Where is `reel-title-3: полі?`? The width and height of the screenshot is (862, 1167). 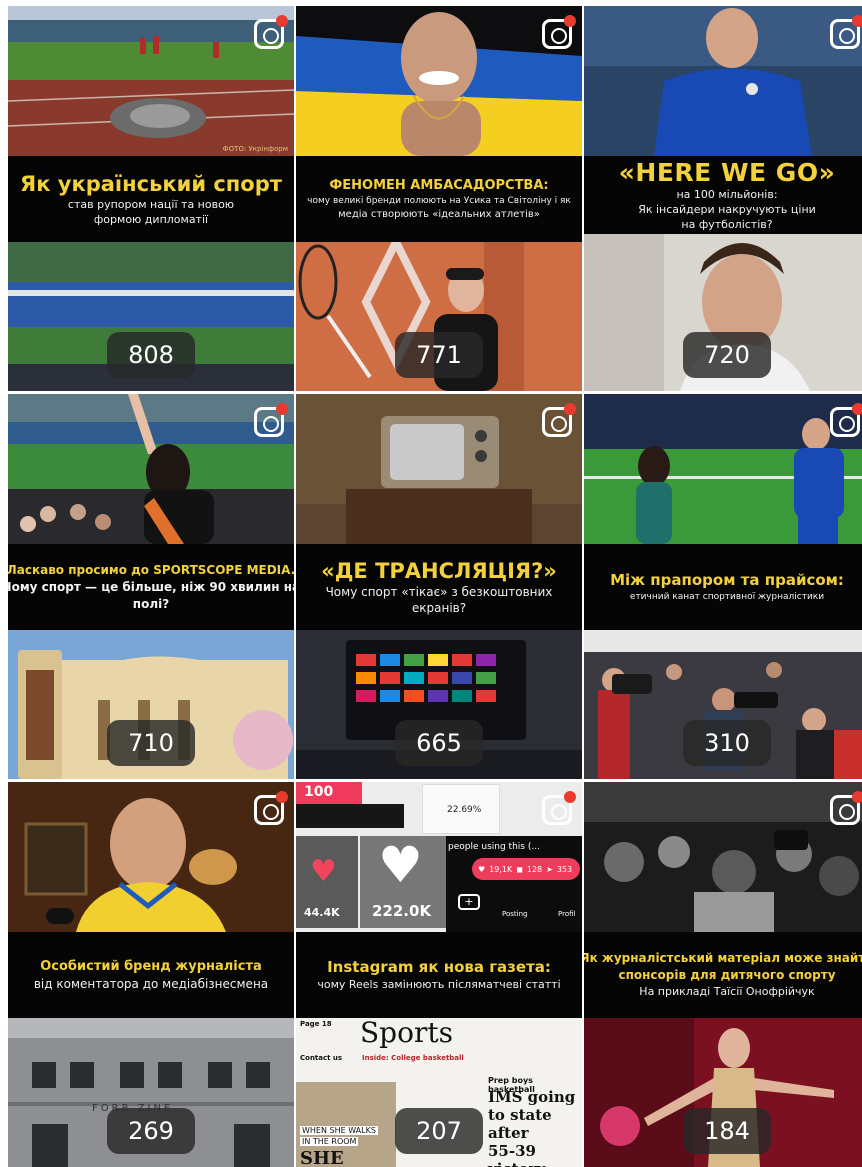
reel-title-3: полі? is located at coordinates (151, 603).